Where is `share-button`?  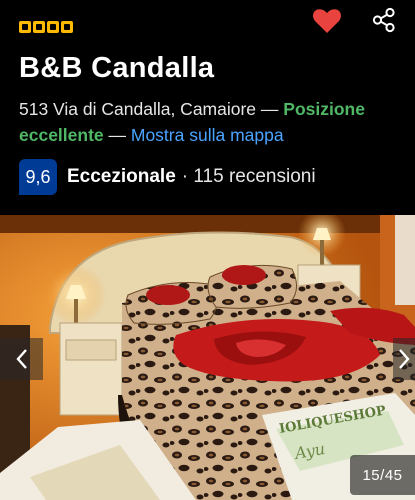 share-button is located at coordinates (384, 20).